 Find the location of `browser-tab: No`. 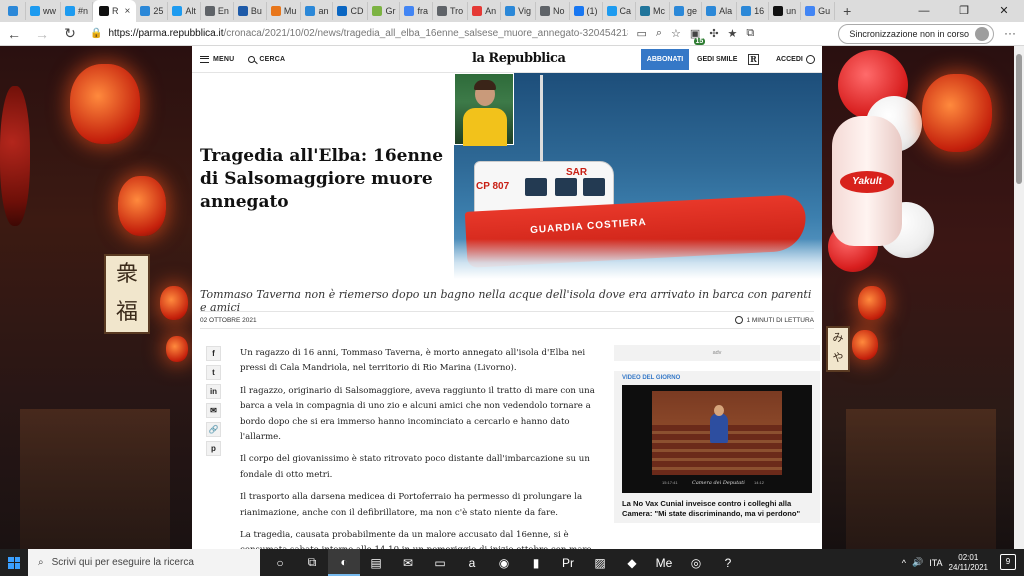

browser-tab: No is located at coordinates (553, 11).